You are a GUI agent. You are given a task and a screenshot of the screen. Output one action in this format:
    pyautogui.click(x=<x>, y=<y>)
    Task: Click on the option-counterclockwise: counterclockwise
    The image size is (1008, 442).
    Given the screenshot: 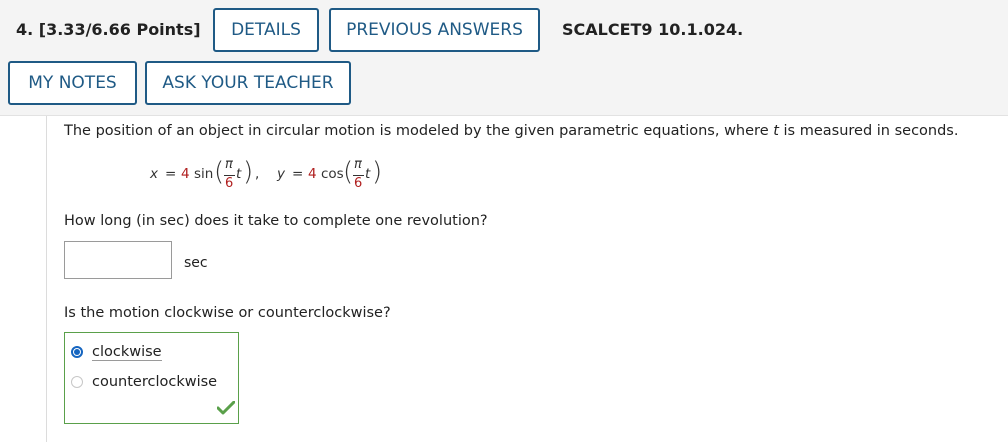 What is the action you would take?
    pyautogui.click(x=144, y=382)
    